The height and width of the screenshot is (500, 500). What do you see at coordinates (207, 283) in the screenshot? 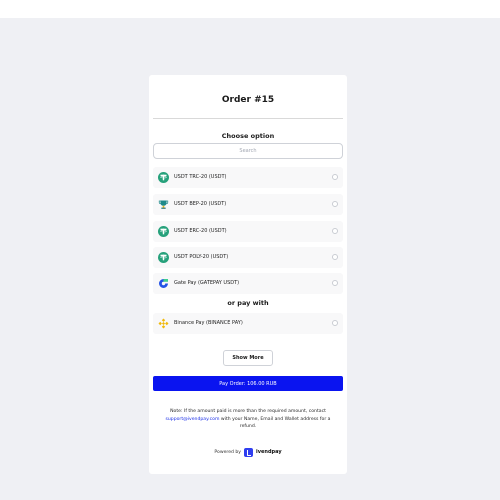
I see `payment-option-label: Gate Pay (GATEPAY USDT)` at bounding box center [207, 283].